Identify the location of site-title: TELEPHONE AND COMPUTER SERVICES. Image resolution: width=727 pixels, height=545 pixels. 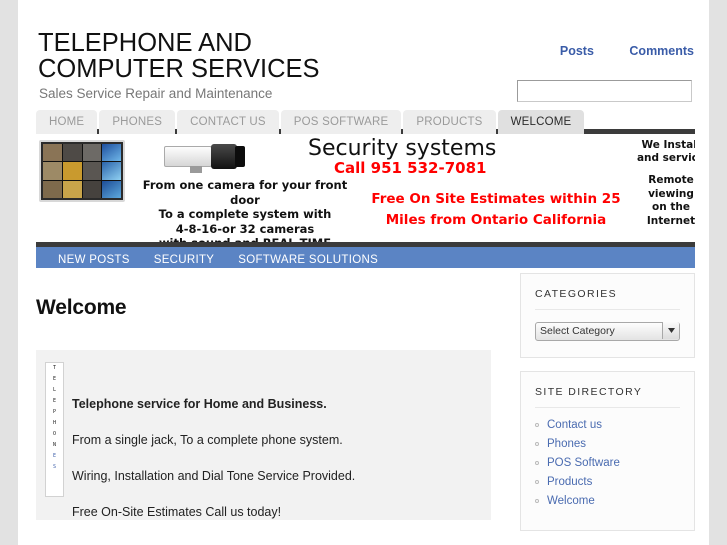
(179, 56).